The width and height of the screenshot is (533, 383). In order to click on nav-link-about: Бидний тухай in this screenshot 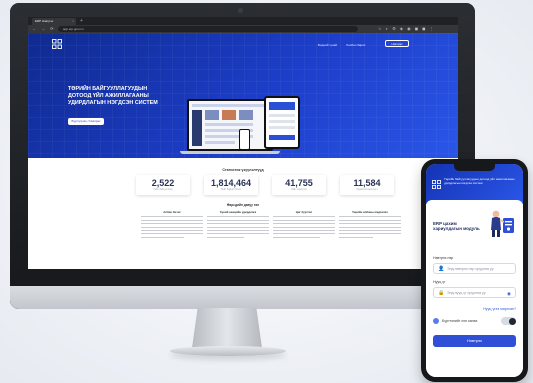, I will do `click(327, 45)`.